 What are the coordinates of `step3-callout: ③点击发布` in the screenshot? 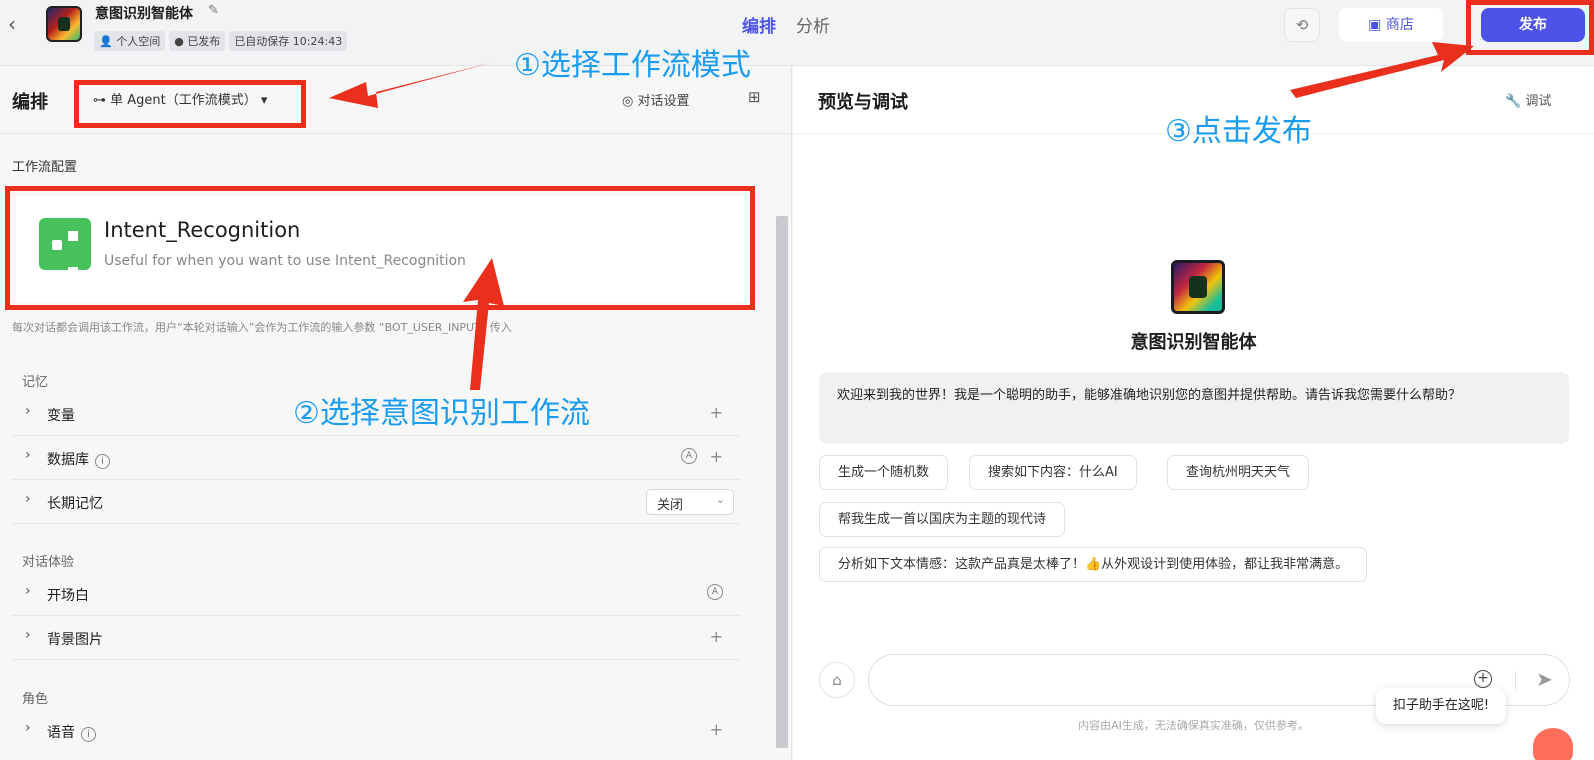 It's located at (1238, 131).